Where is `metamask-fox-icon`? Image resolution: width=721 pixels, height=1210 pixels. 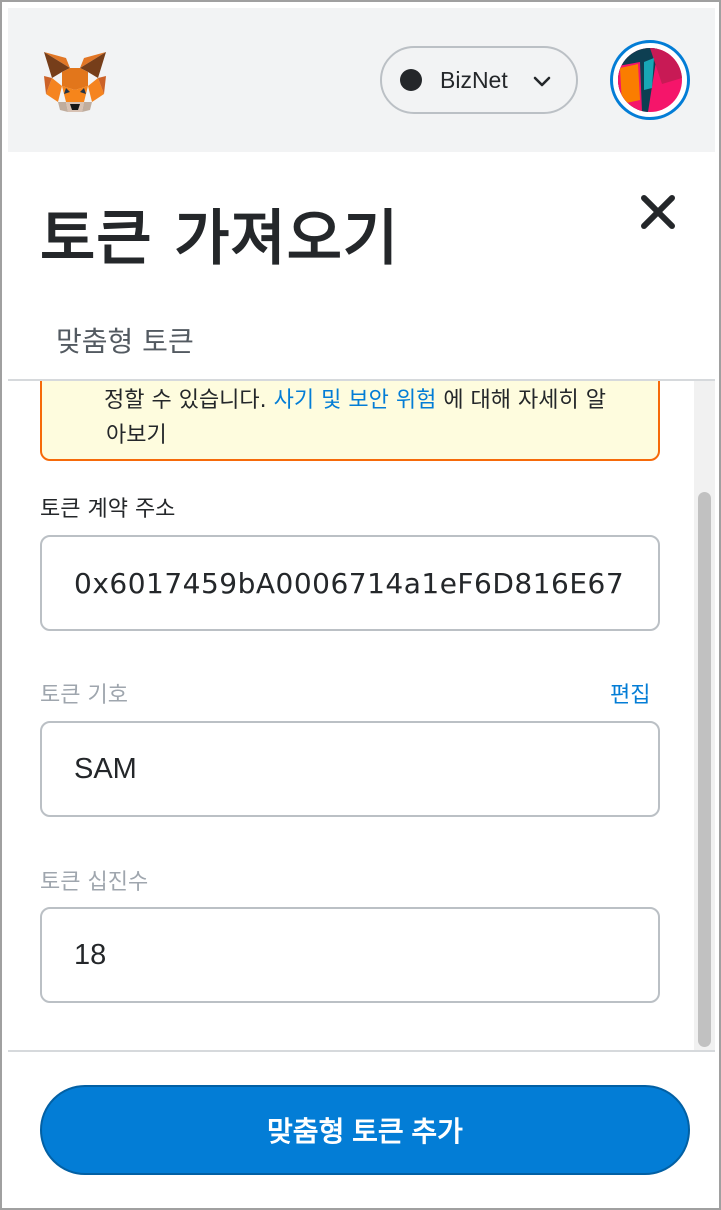 metamask-fox-icon is located at coordinates (75, 81).